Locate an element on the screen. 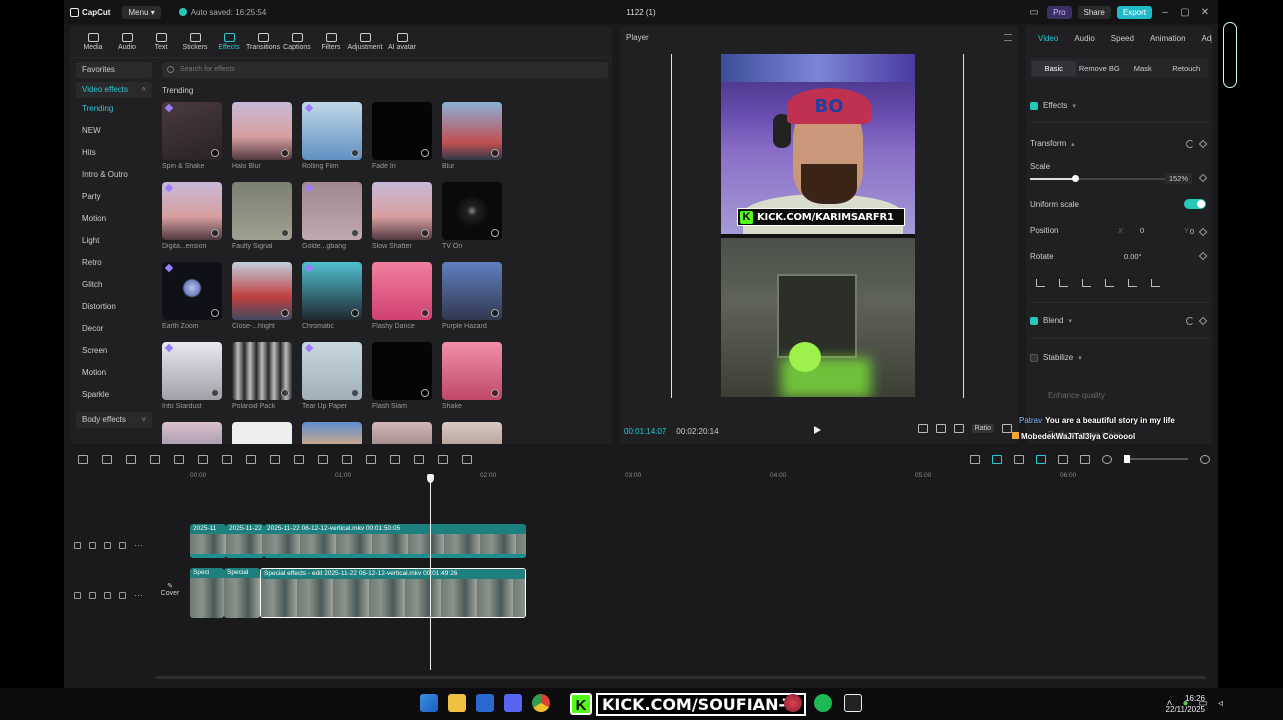 The height and width of the screenshot is (720, 1283). property-tab: Speed is located at coordinates (1122, 38).